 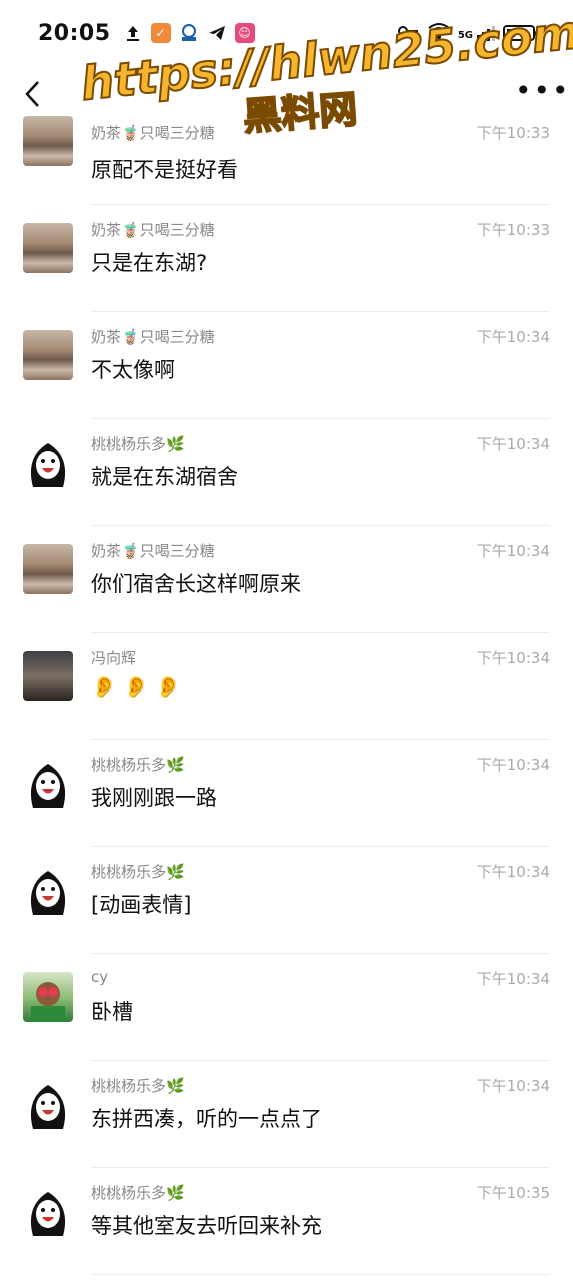 What do you see at coordinates (286, 160) in the screenshot?
I see `message-item: 奶茶🧋只喝三分糖 下午10:33 原配不是挺好看` at bounding box center [286, 160].